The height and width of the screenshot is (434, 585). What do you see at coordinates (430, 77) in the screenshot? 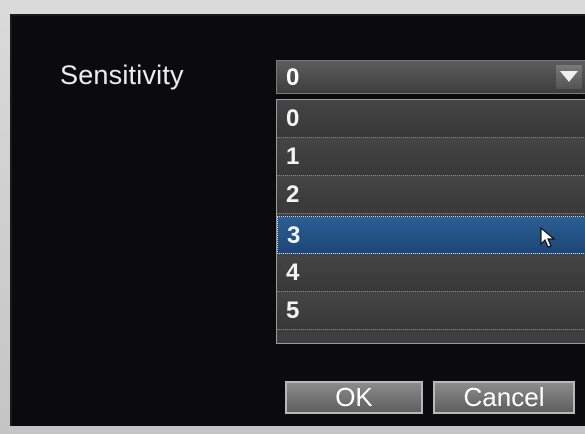
I see `sensitivity-select: 0` at bounding box center [430, 77].